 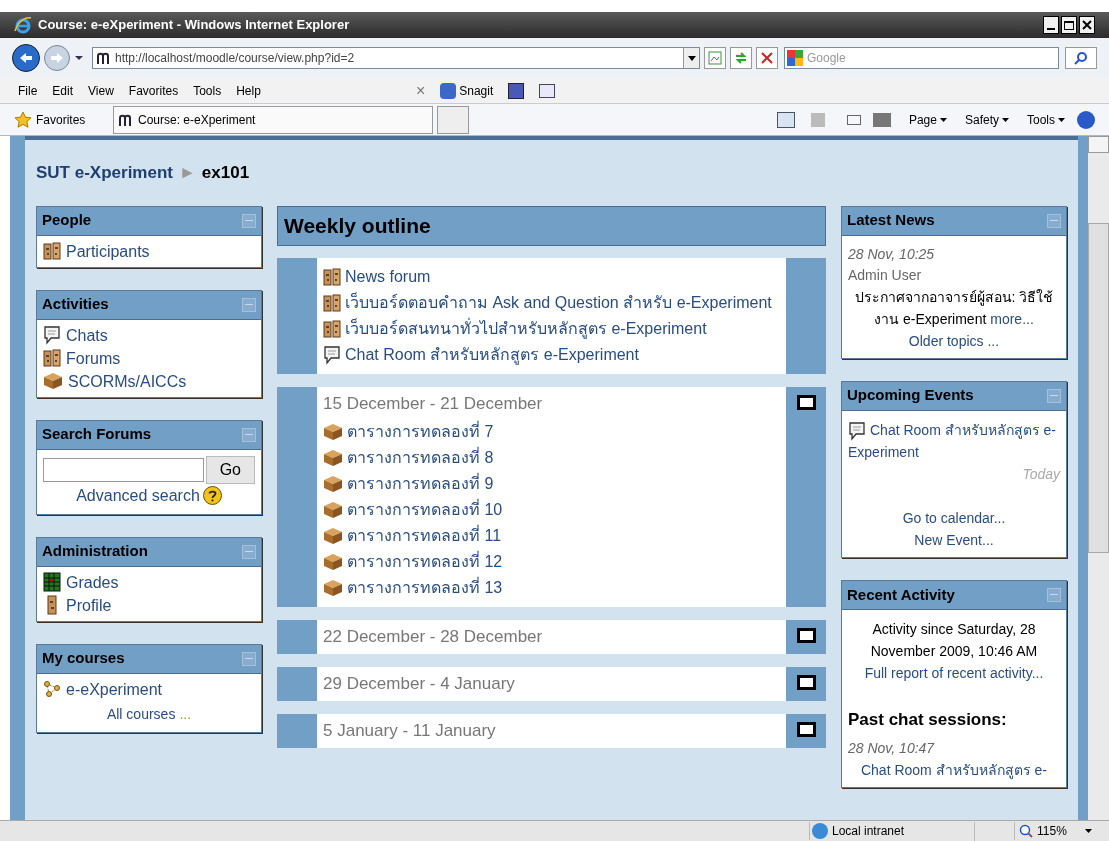 I want to click on magnifier-icon, so click(x=1026, y=831).